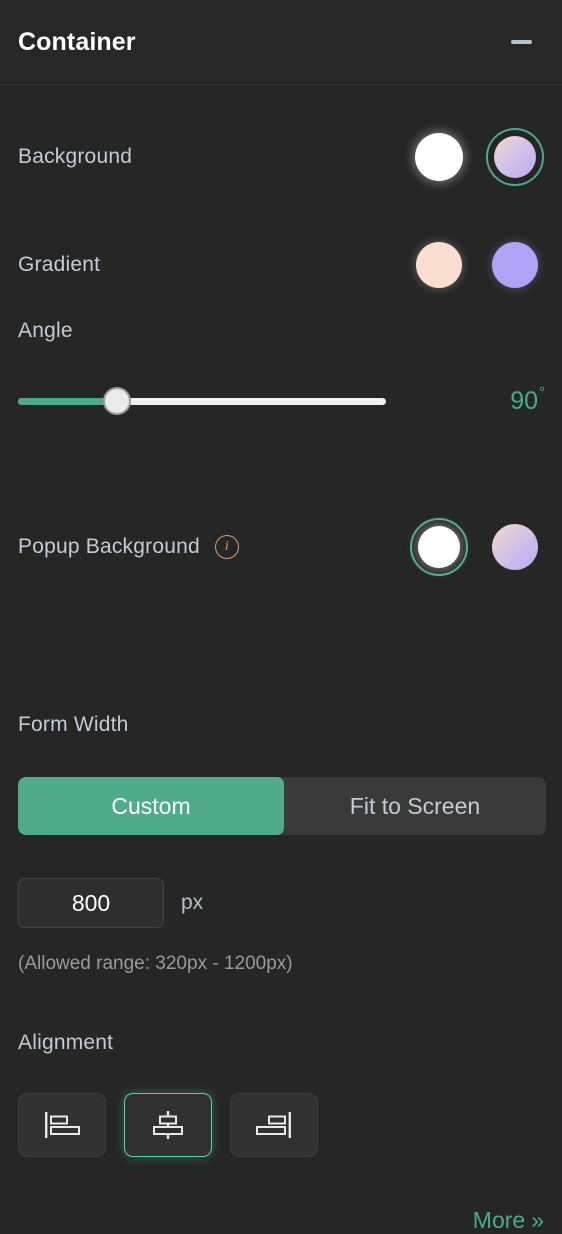 This screenshot has height=1234, width=562. I want to click on page-title: Container, so click(77, 41).